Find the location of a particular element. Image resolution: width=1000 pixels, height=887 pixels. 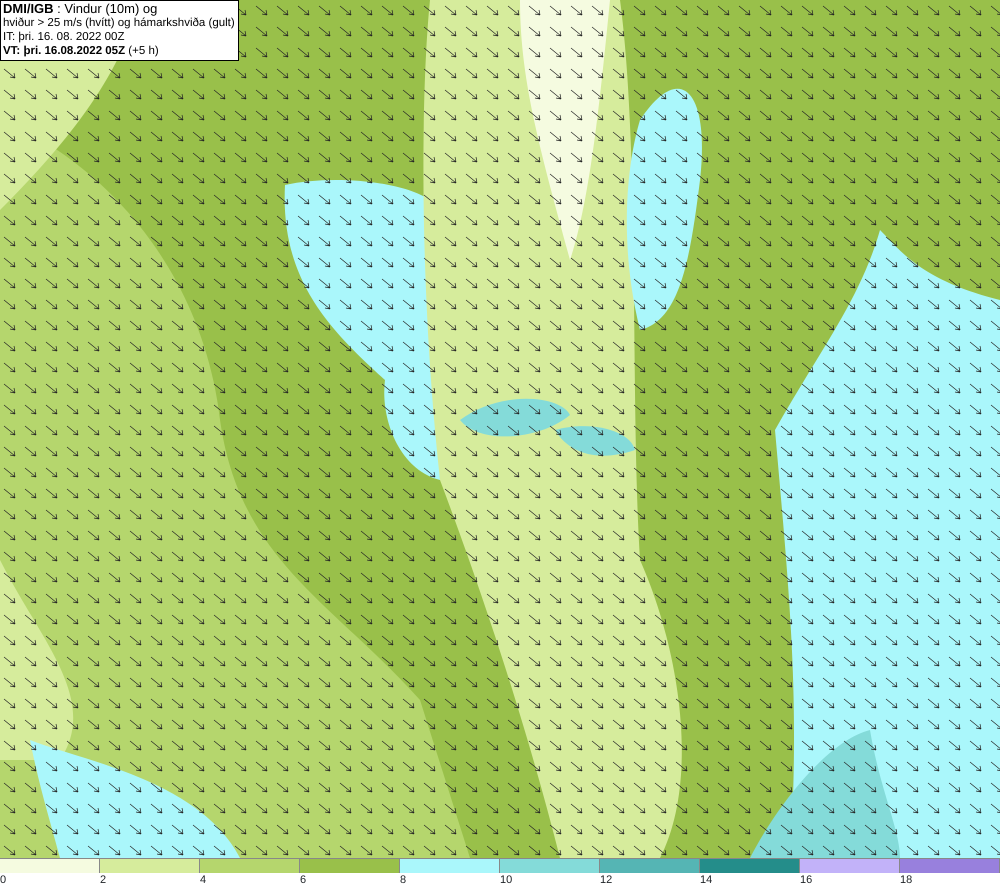

init-time: IT: þri. 16. 08. 2022 00Z is located at coordinates (64, 37).